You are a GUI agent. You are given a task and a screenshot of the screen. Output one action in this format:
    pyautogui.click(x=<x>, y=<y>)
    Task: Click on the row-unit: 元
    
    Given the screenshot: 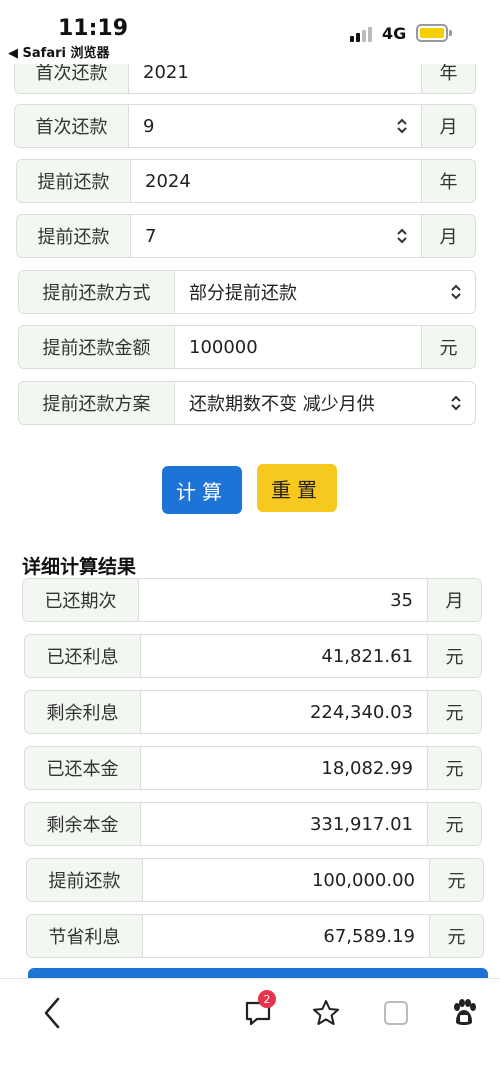 What is the action you would take?
    pyautogui.click(x=448, y=347)
    